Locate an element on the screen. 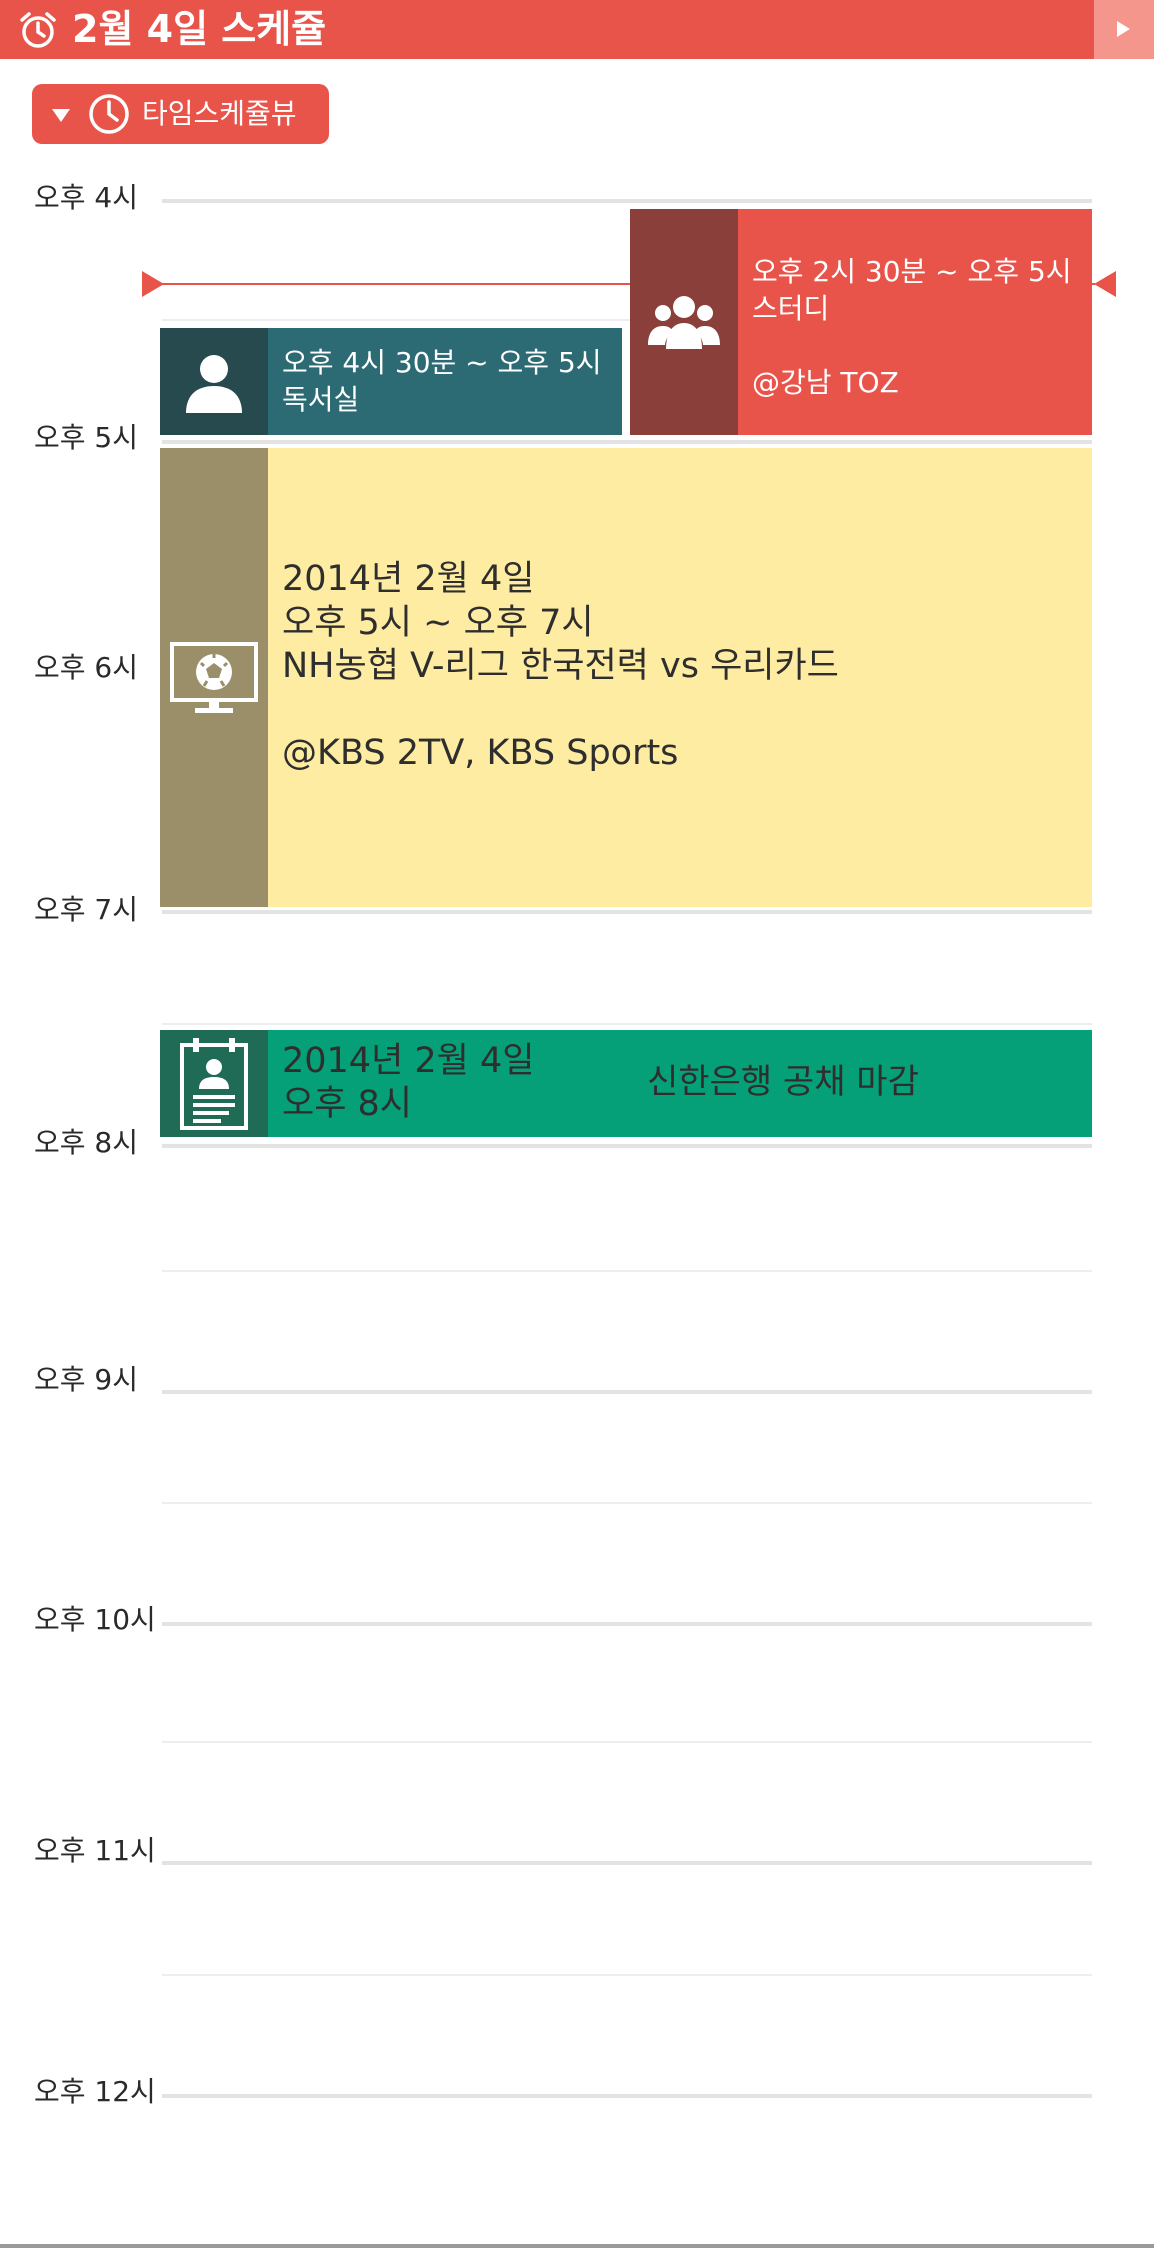 The height and width of the screenshot is (2248, 1154). time-label-9pm: 오후 9시 is located at coordinates (86, 1379).